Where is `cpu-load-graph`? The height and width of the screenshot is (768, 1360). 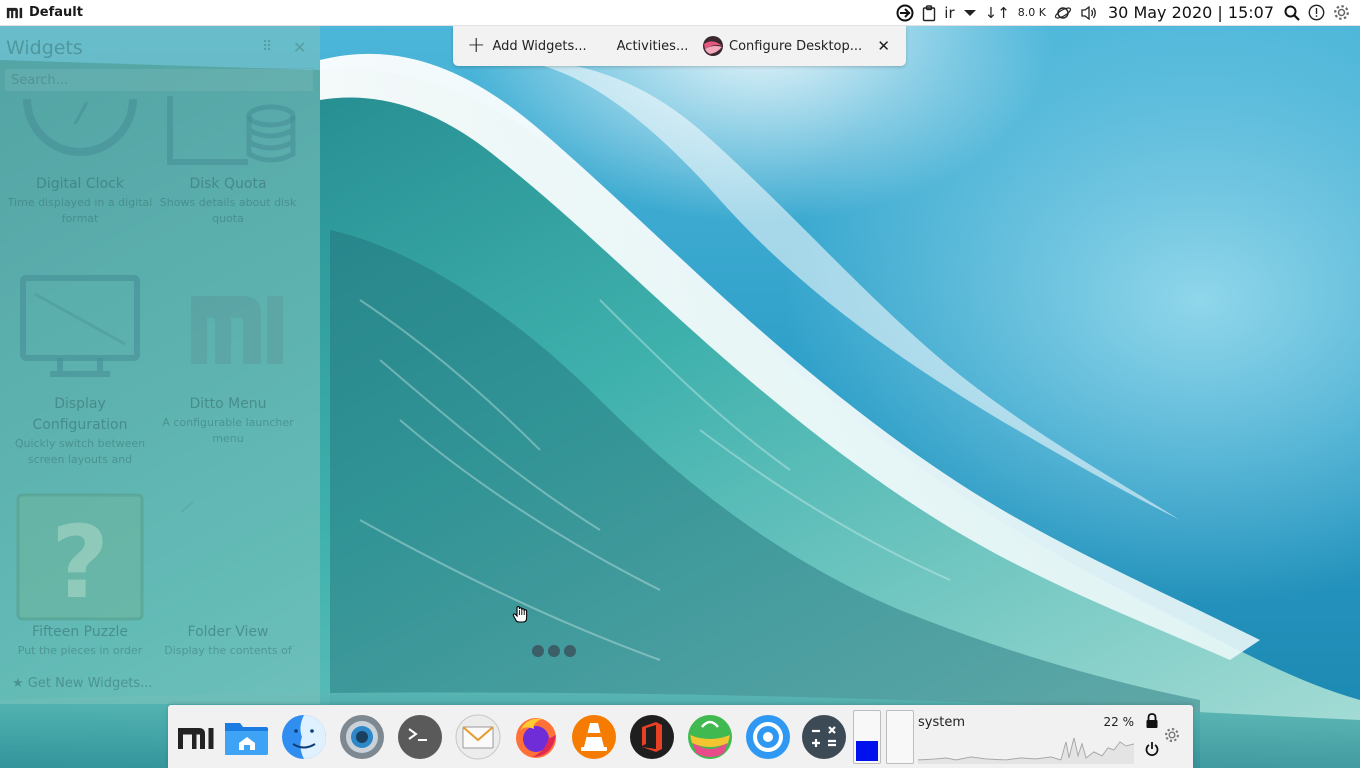
cpu-load-graph is located at coordinates (1026, 750).